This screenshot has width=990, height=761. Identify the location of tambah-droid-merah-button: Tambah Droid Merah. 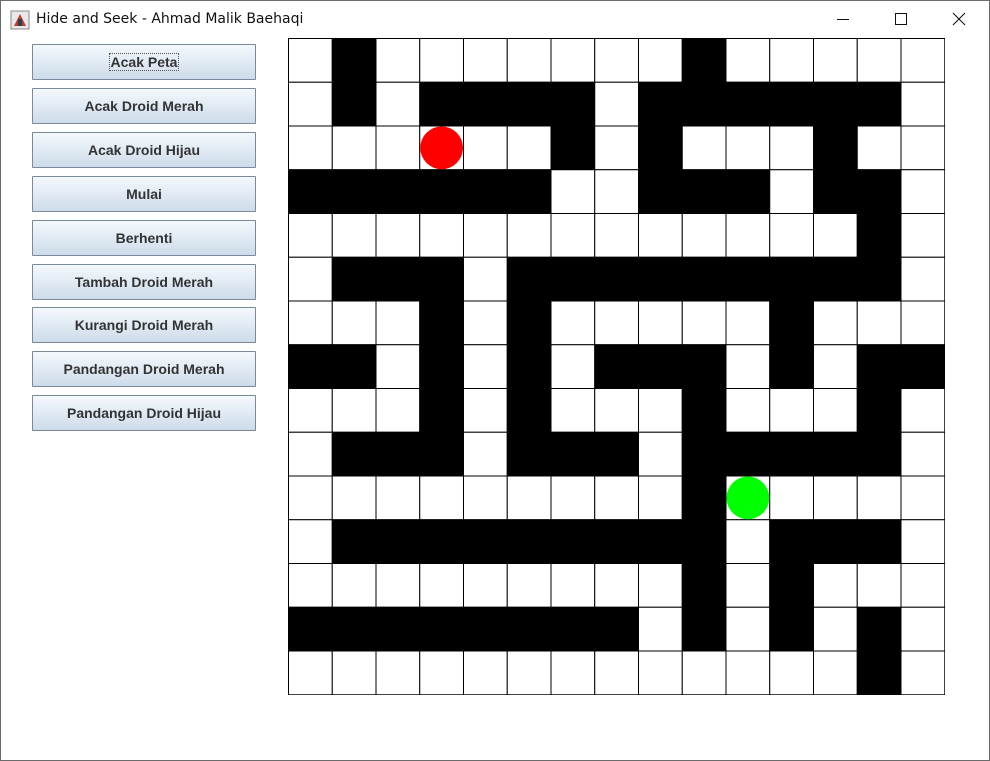
(144, 282).